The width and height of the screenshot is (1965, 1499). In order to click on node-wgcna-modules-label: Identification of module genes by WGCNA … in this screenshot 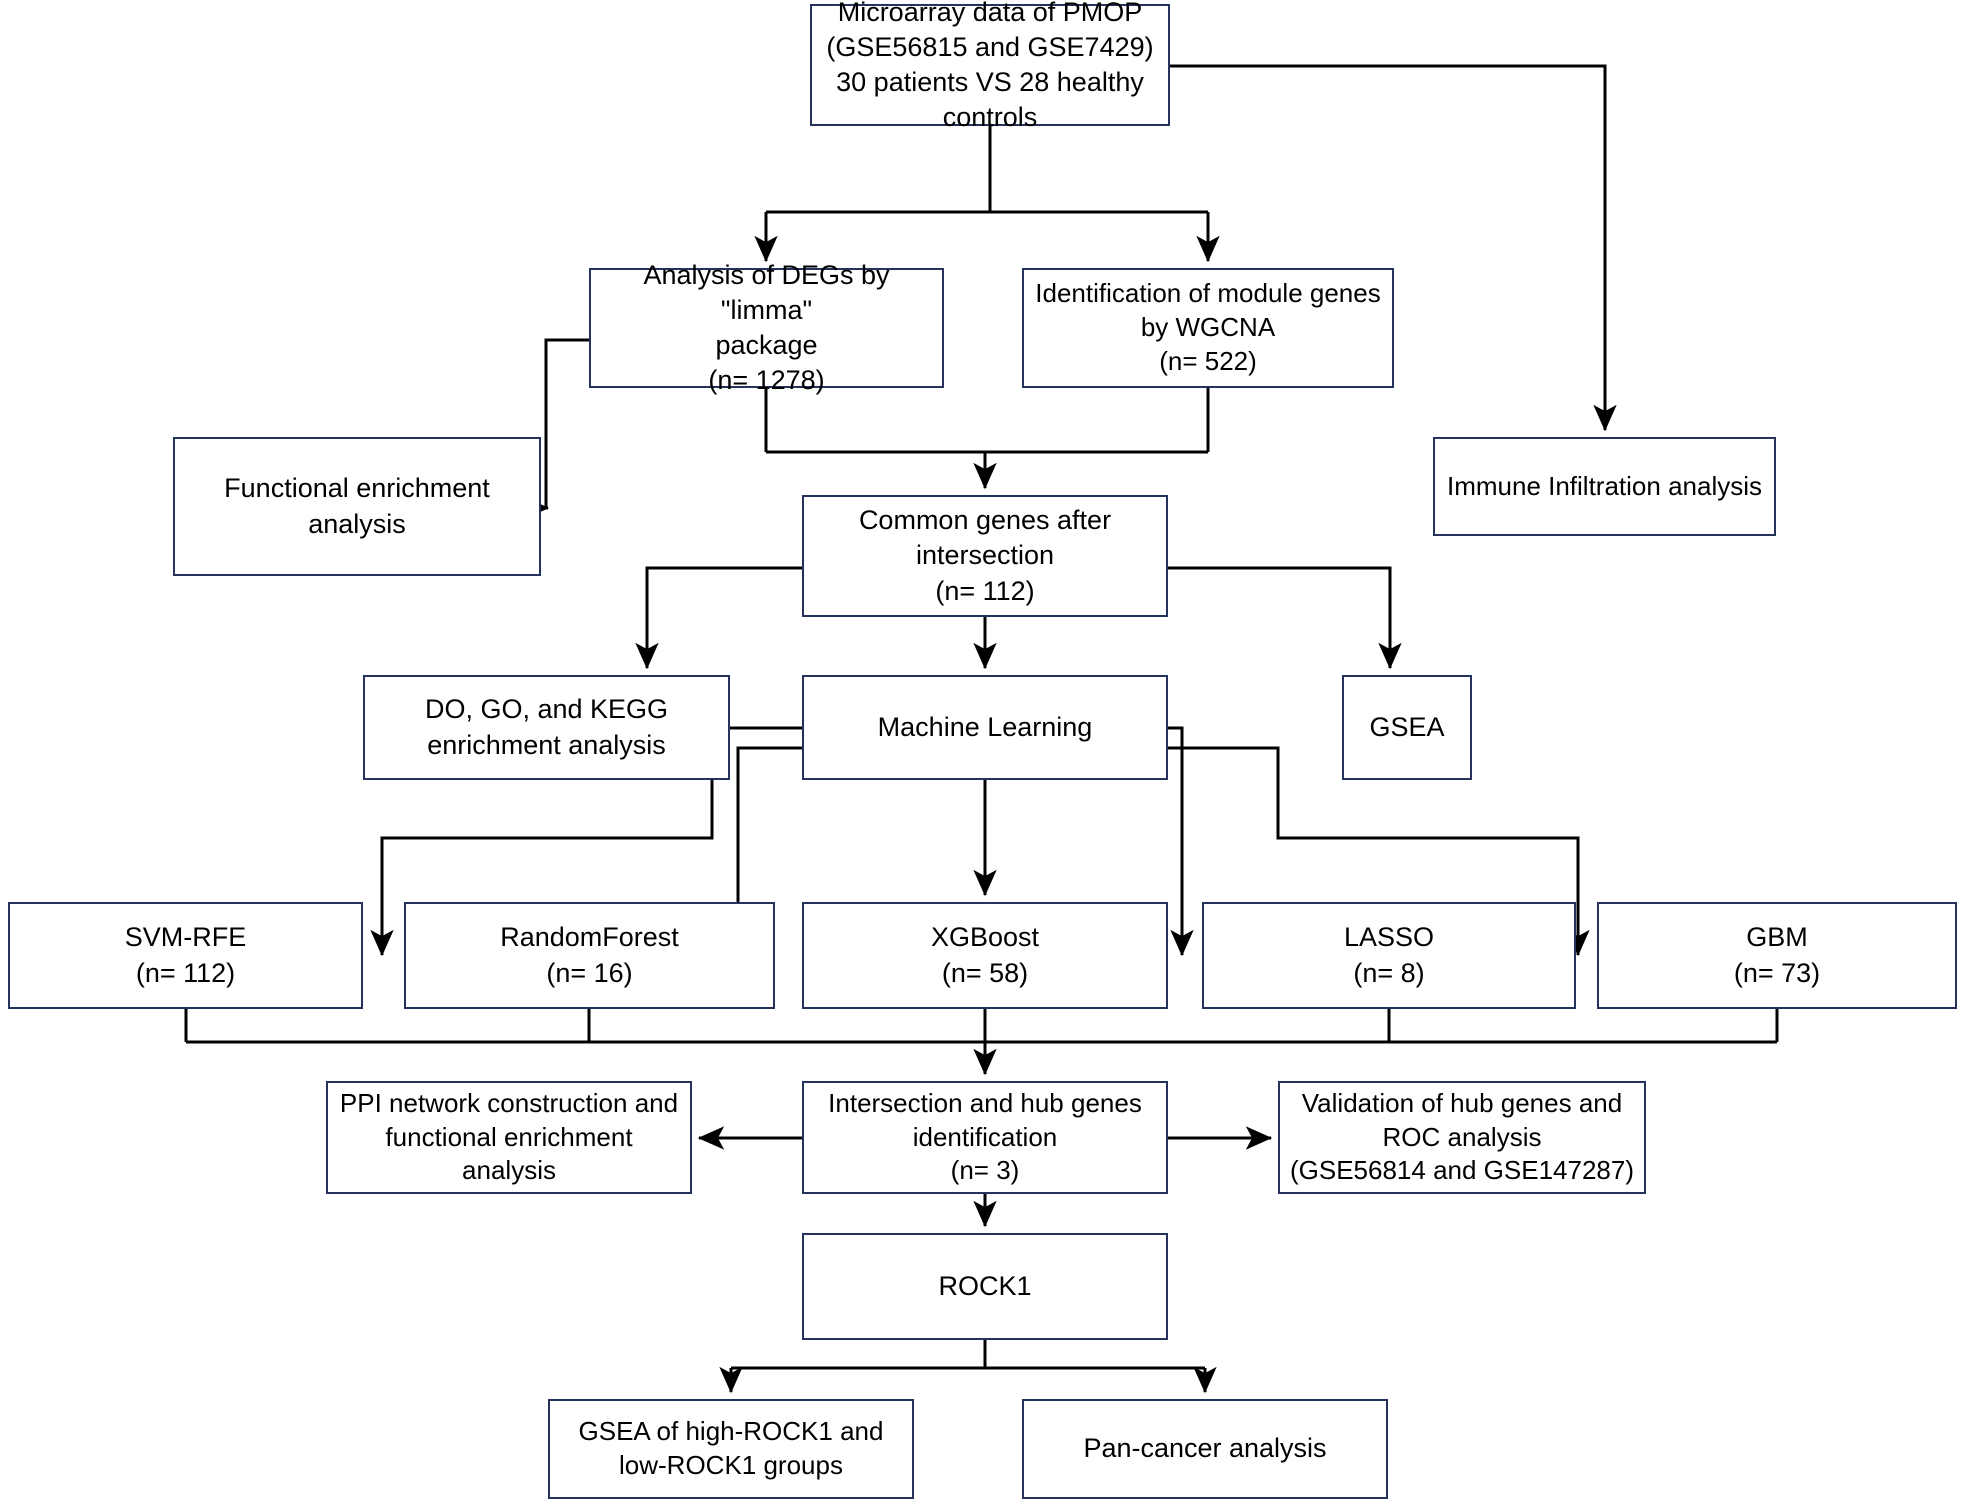, I will do `click(1208, 327)`.